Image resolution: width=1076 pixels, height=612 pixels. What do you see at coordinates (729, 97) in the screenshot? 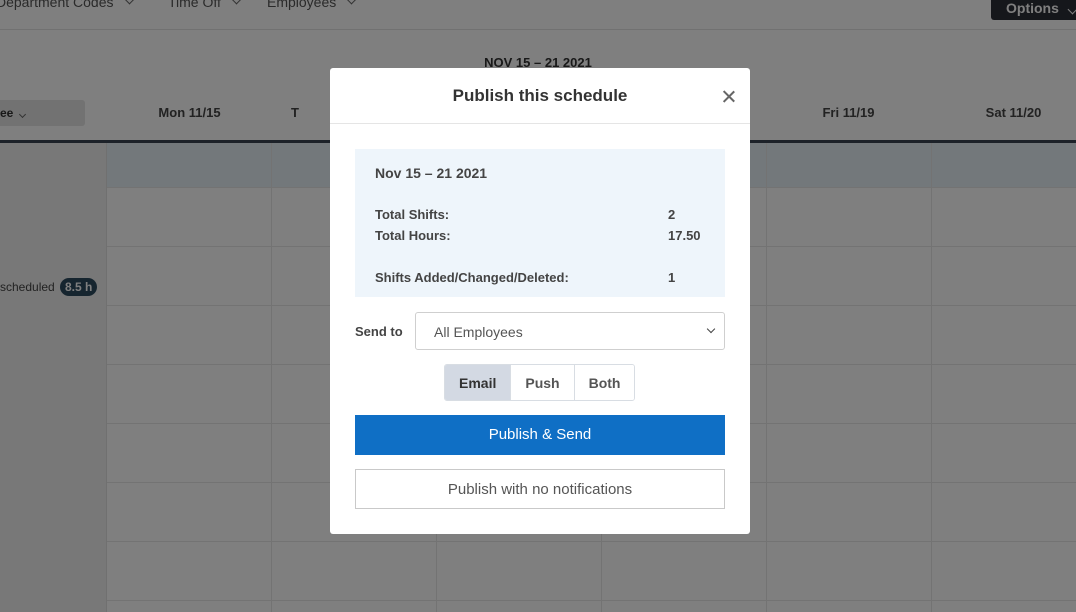
I see `close-icon` at bounding box center [729, 97].